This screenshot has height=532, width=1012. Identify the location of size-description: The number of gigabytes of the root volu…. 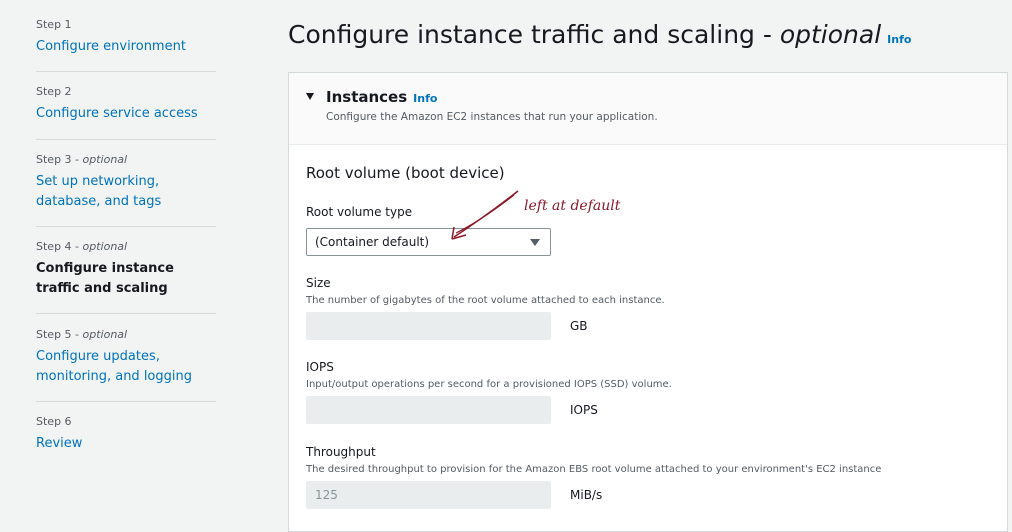
(485, 300).